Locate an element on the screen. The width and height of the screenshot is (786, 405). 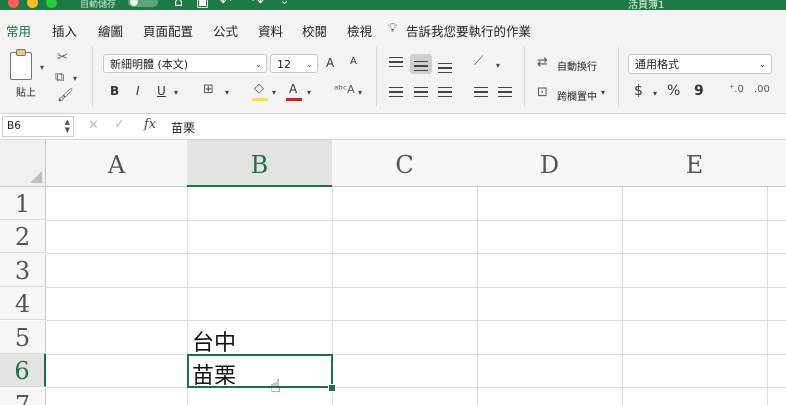
percent-format-button: % is located at coordinates (673, 91).